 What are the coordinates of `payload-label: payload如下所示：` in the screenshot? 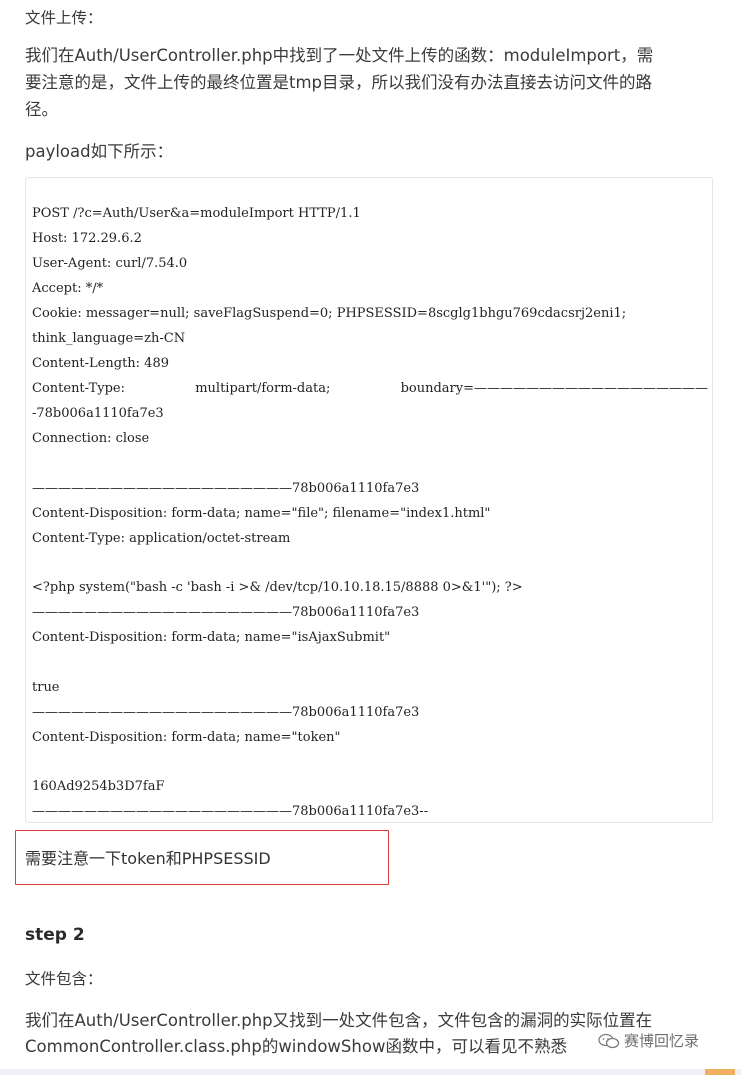 It's located at (99, 151).